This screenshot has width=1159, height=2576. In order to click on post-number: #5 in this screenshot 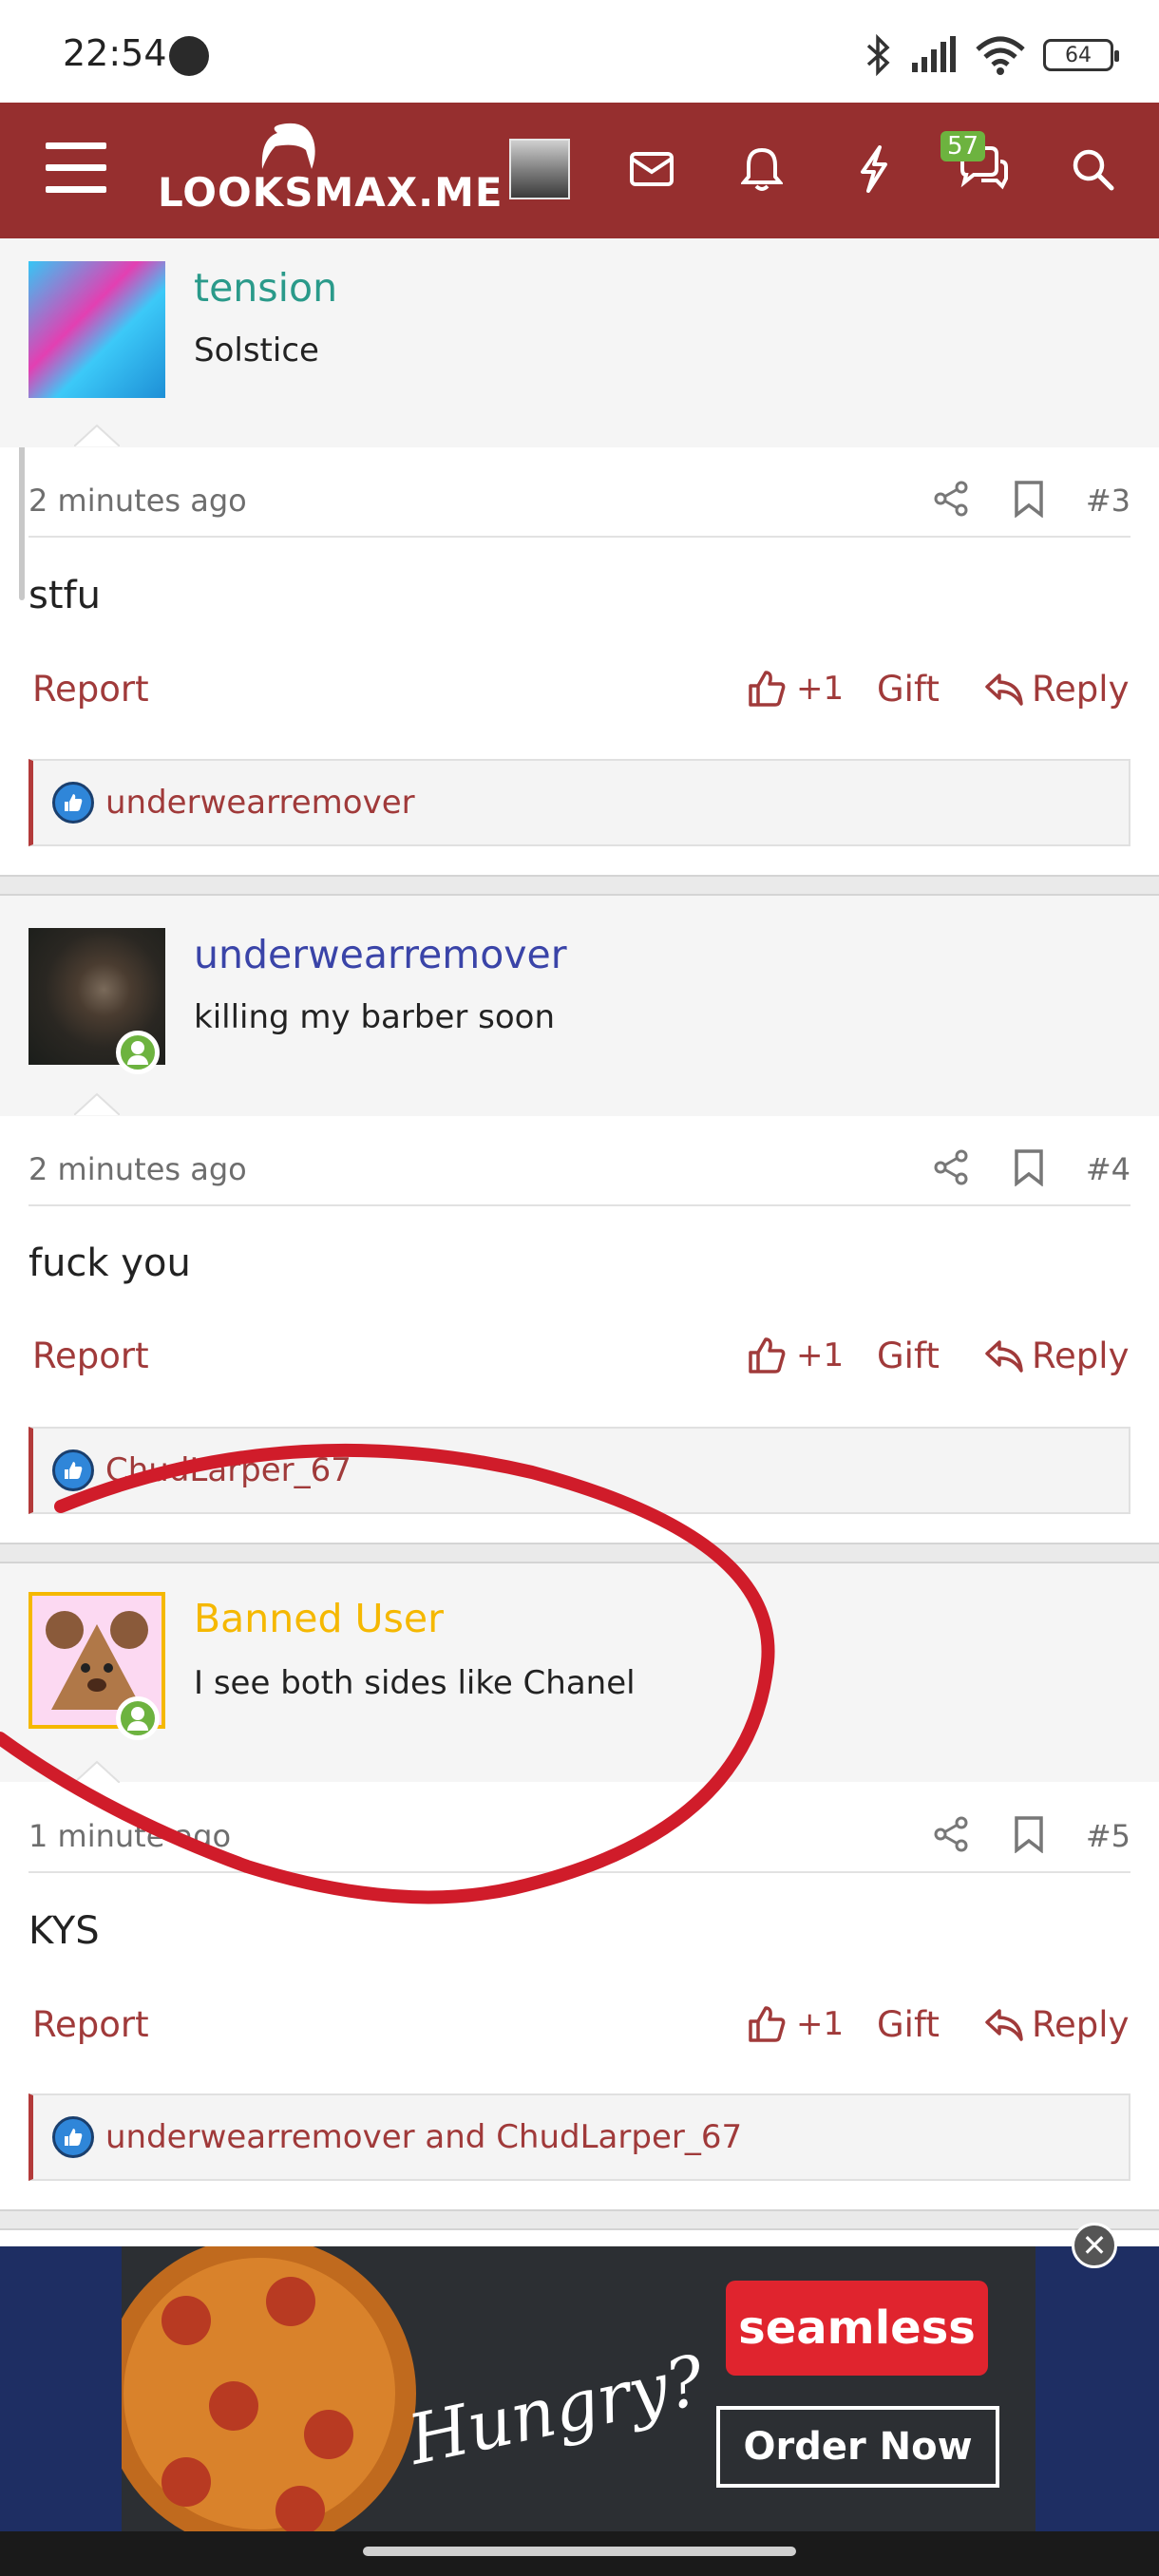, I will do `click(1108, 1836)`.